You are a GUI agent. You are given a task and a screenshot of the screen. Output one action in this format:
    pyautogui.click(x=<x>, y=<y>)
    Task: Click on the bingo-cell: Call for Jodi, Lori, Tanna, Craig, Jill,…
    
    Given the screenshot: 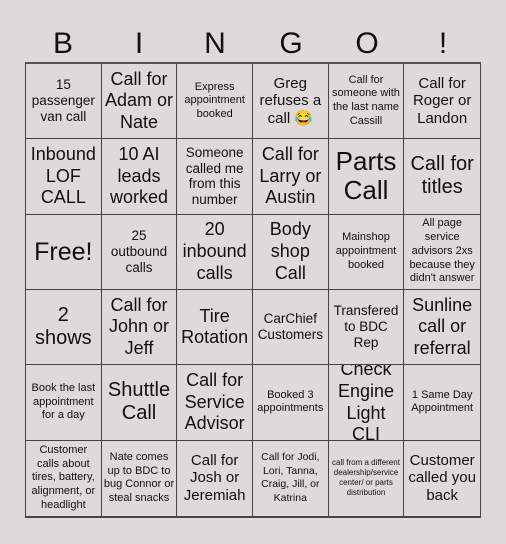 What is the action you would take?
    pyautogui.click(x=291, y=478)
    